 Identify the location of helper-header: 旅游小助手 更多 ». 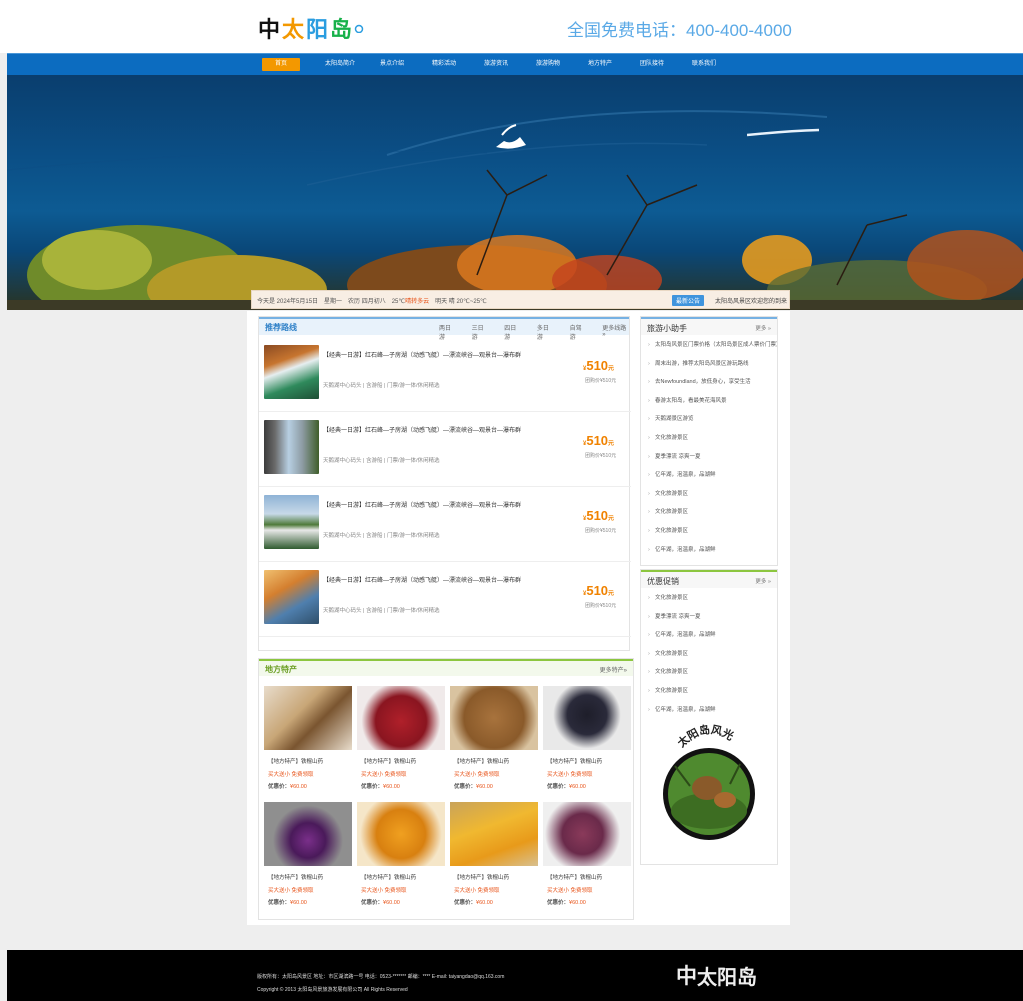
(709, 326).